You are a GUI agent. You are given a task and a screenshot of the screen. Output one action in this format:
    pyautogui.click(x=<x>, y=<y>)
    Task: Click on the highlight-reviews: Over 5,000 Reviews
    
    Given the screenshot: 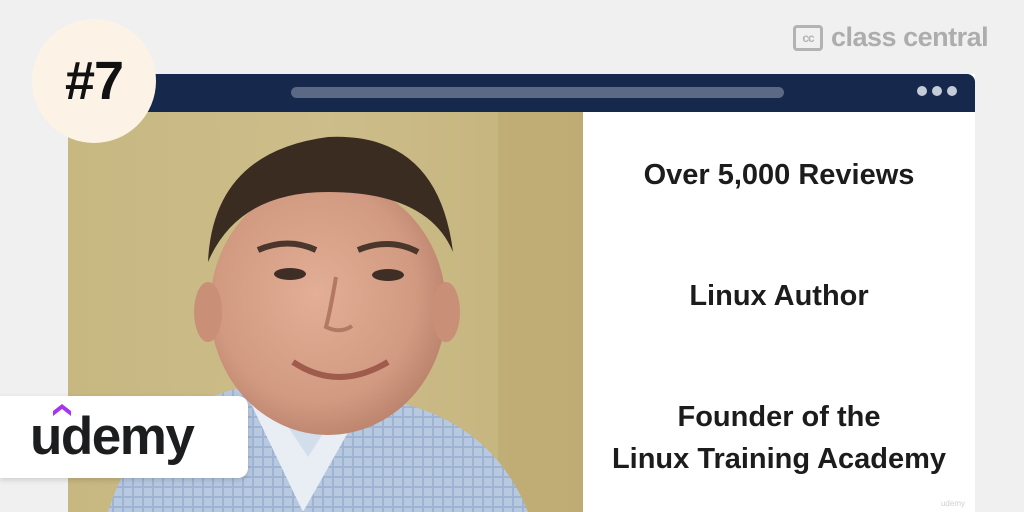 What is the action you would take?
    pyautogui.click(x=779, y=175)
    